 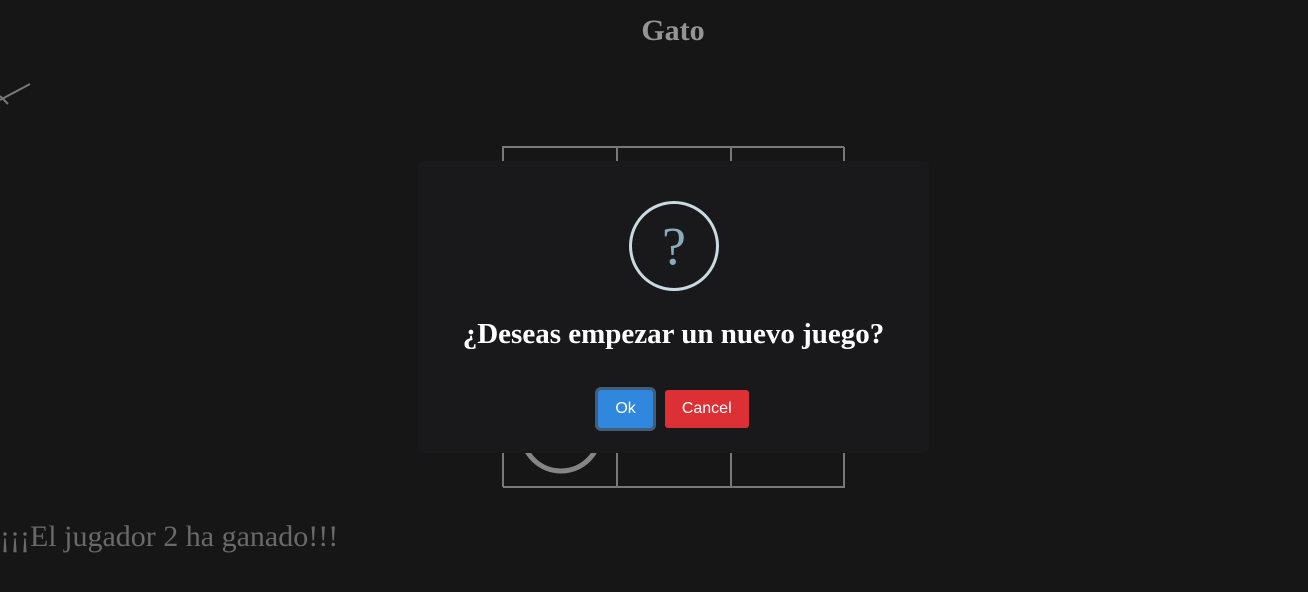 What do you see at coordinates (706, 409) in the screenshot?
I see `cancel-button: Cancel` at bounding box center [706, 409].